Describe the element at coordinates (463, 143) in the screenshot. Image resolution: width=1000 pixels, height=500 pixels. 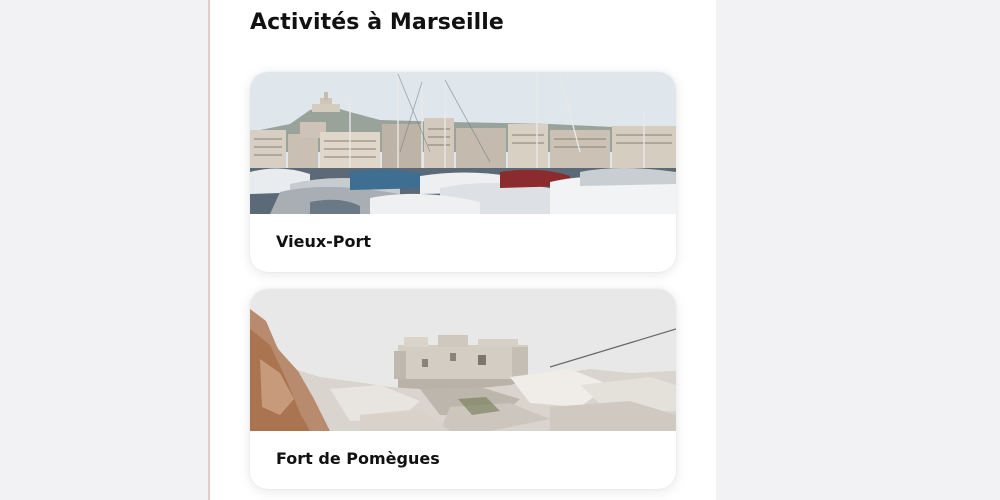
I see `harbor-photo-icon` at that location.